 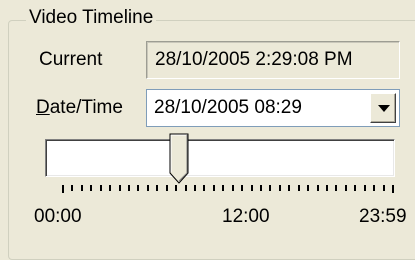 I want to click on slider-ticks, so click(x=228, y=190).